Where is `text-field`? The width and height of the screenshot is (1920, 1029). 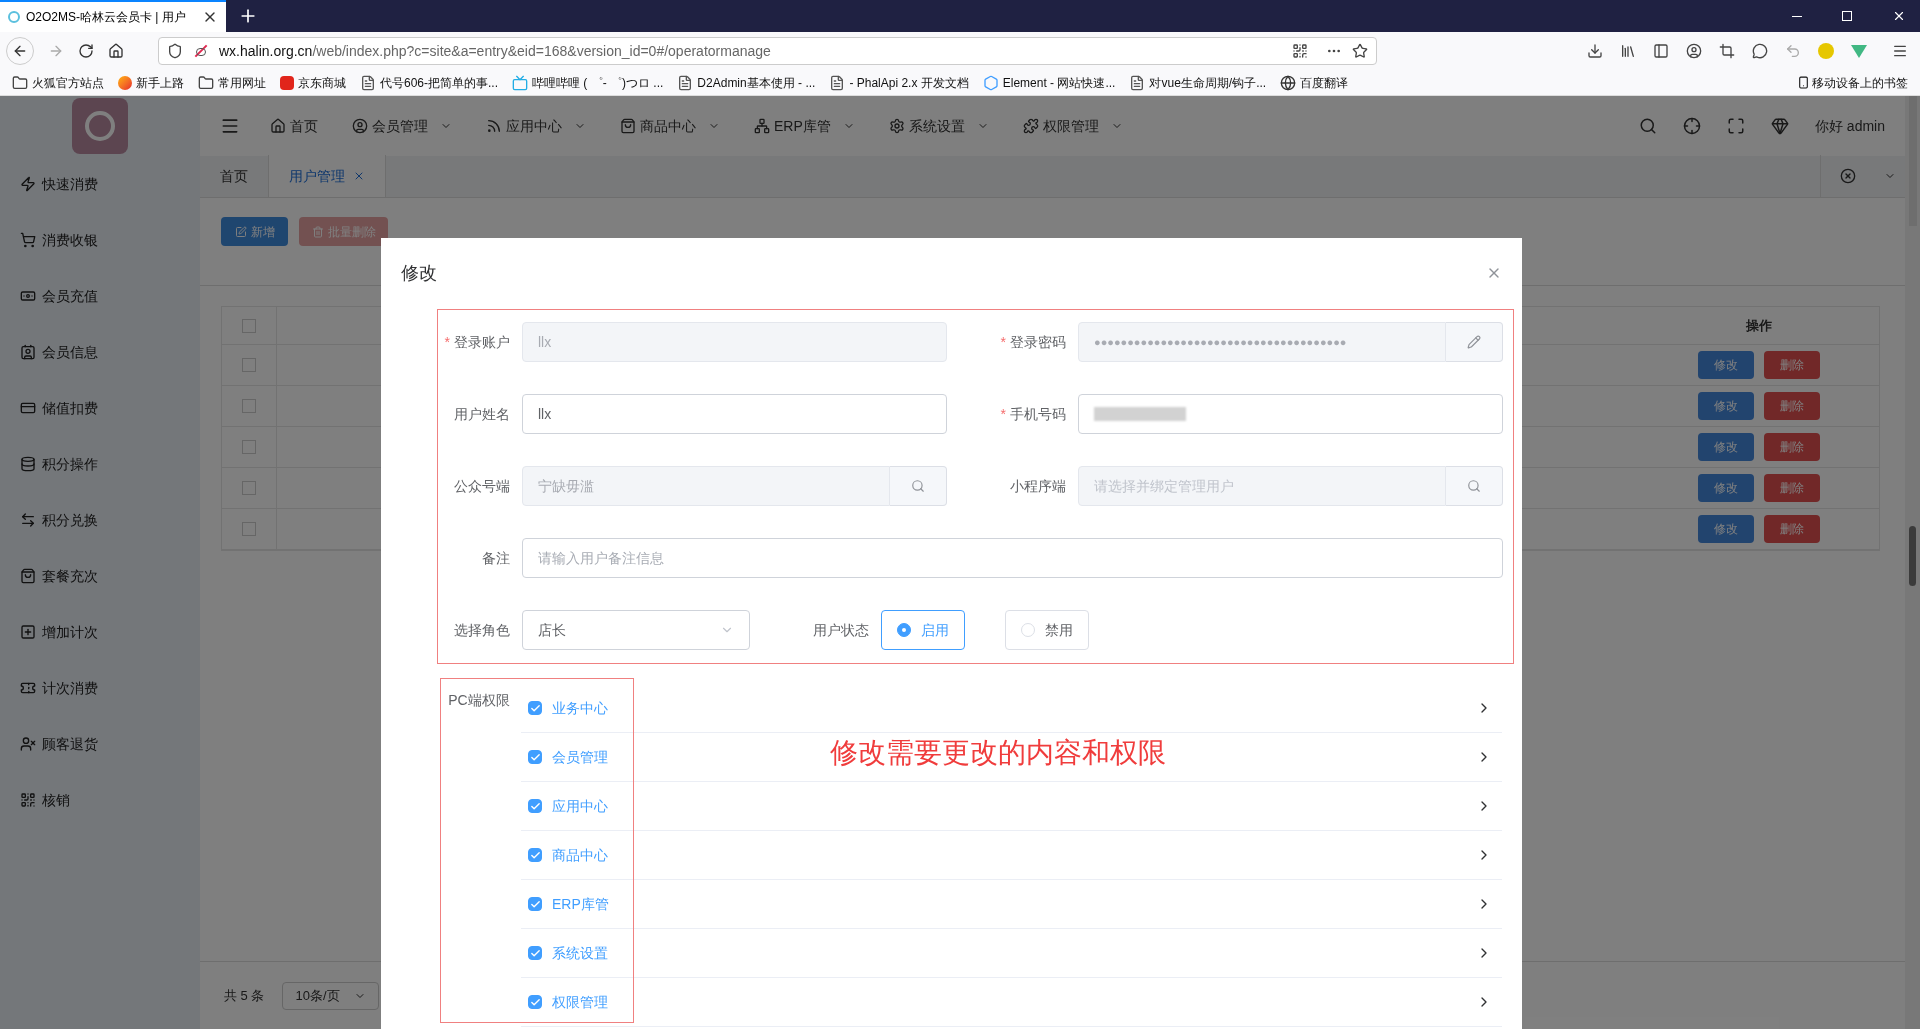
text-field is located at coordinates (1290, 414).